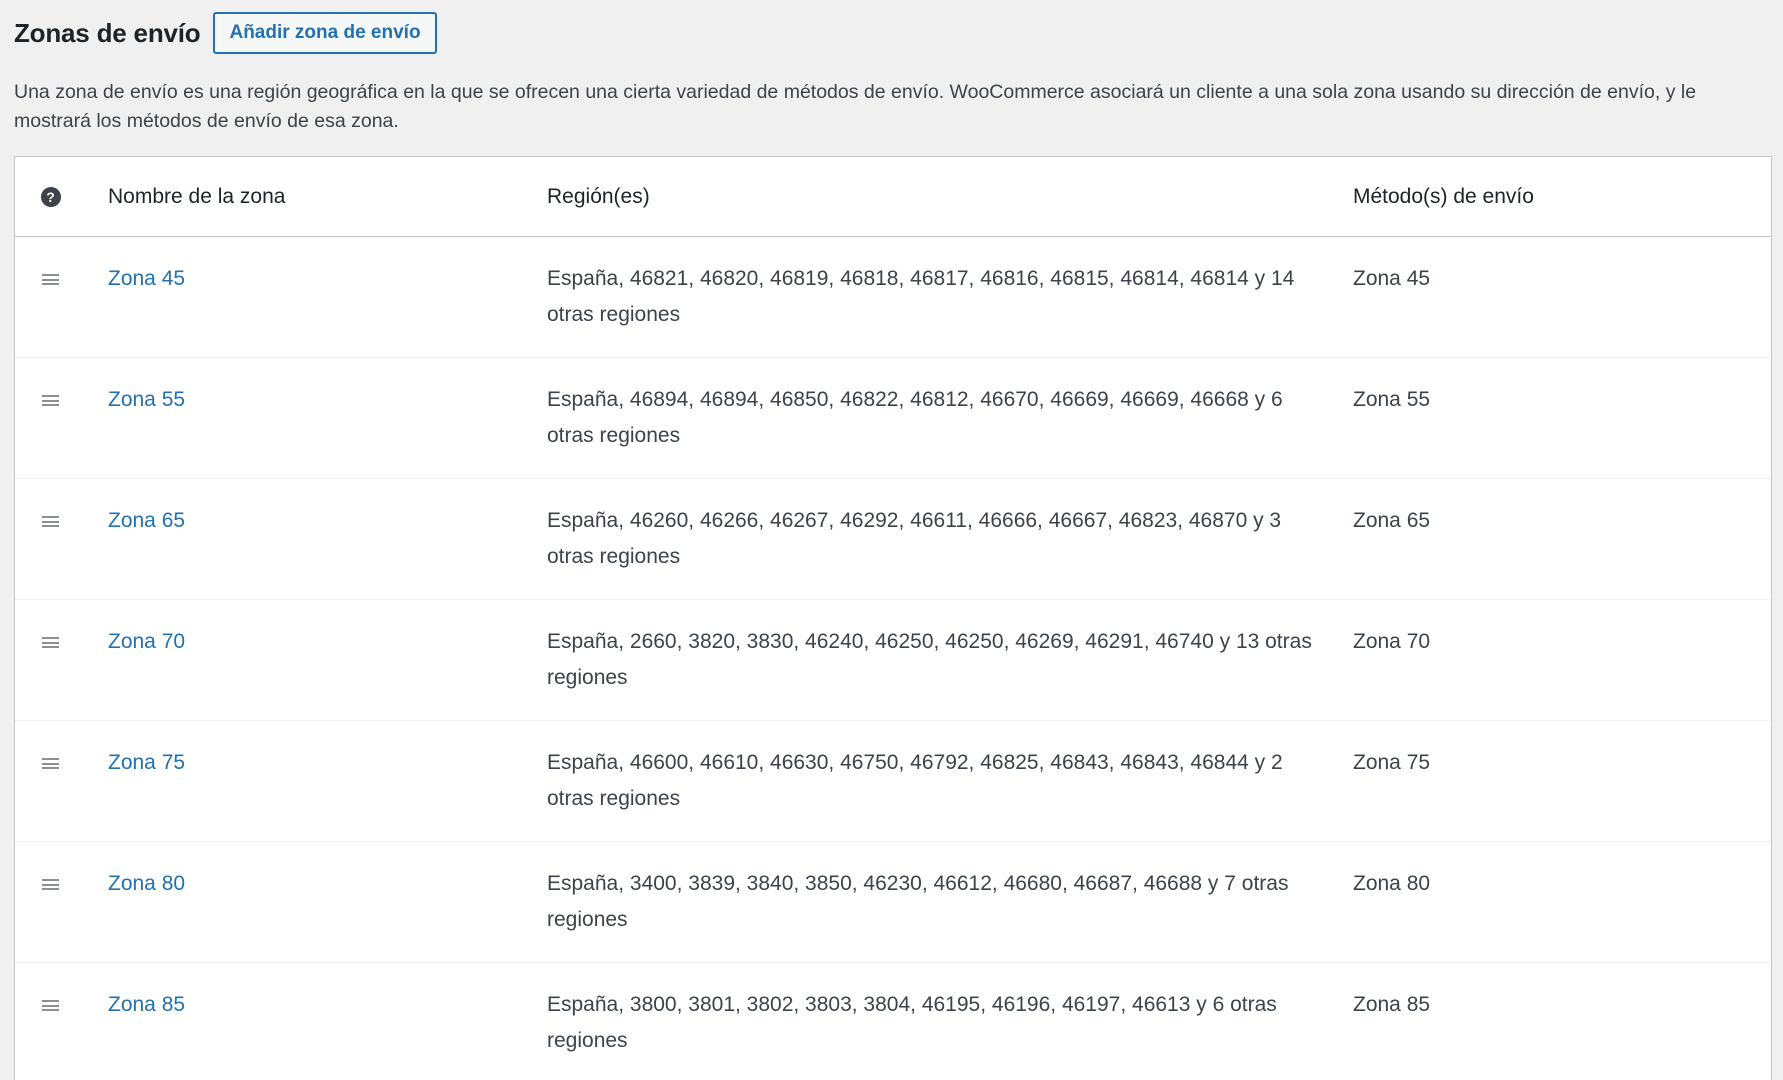 The image size is (1783, 1080). I want to click on header-help-cell: ?, so click(61, 196).